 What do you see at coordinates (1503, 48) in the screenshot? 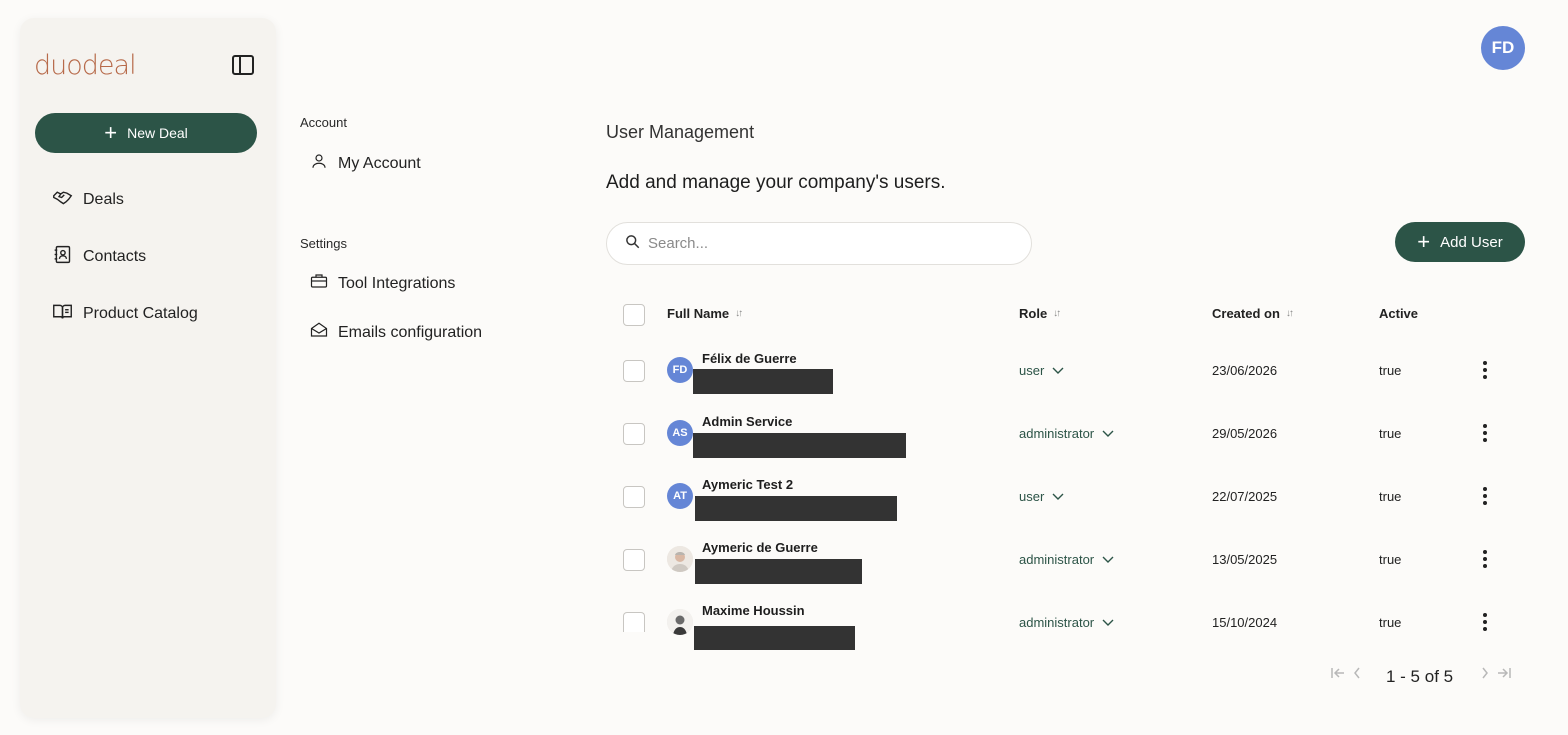
I see `user-avatar: FD` at bounding box center [1503, 48].